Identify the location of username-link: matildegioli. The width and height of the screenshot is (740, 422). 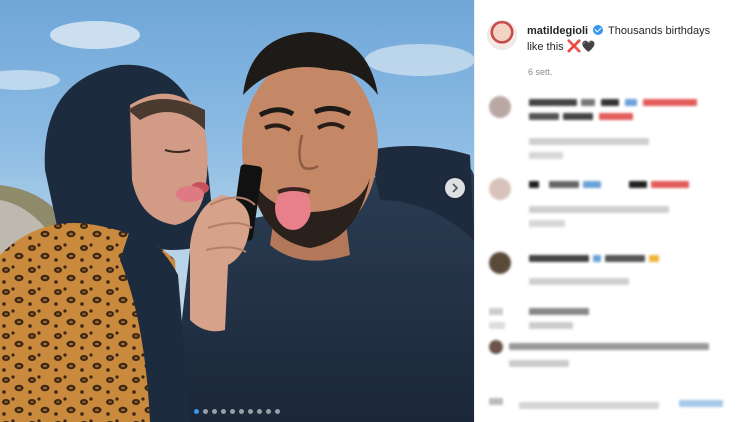
(557, 31).